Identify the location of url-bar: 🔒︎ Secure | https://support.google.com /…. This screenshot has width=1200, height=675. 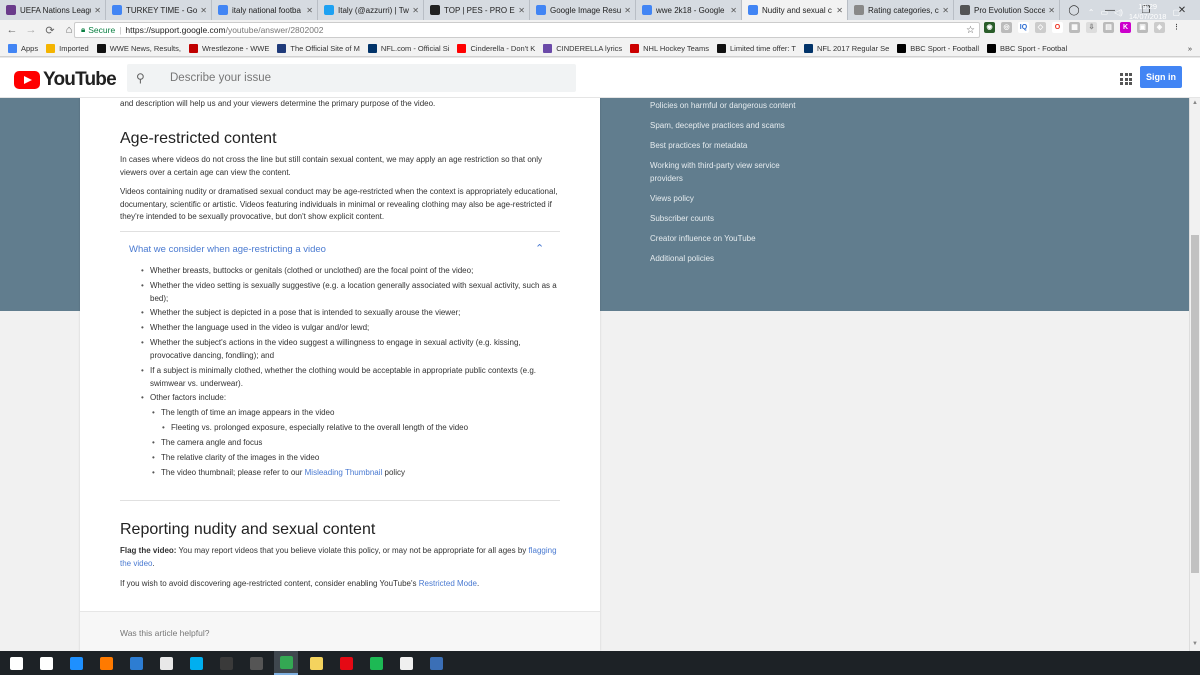
(527, 30).